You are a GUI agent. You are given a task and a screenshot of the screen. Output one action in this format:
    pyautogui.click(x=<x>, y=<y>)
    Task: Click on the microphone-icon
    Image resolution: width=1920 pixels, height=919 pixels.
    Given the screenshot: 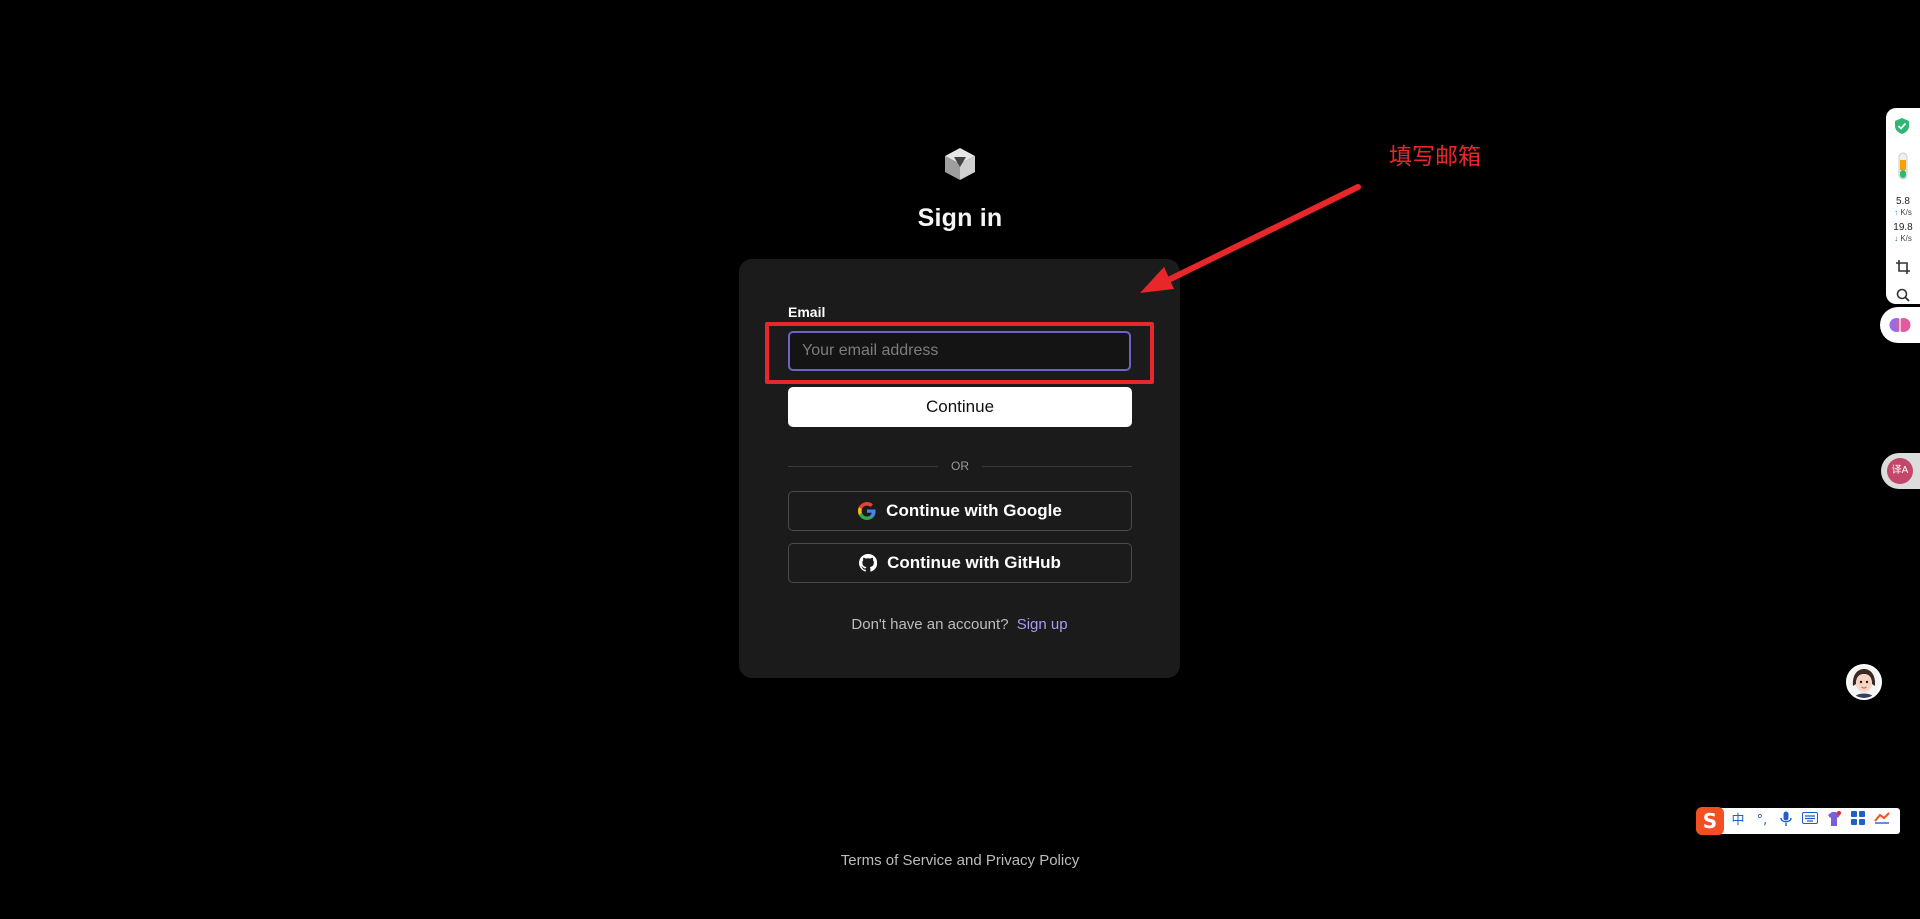 What is the action you would take?
    pyautogui.click(x=1786, y=821)
    